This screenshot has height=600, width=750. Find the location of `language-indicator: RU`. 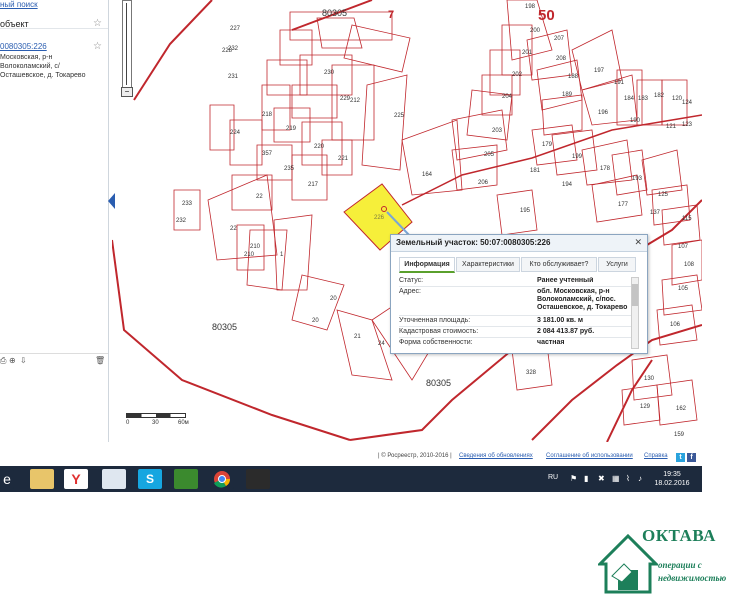

language-indicator: RU is located at coordinates (553, 477).